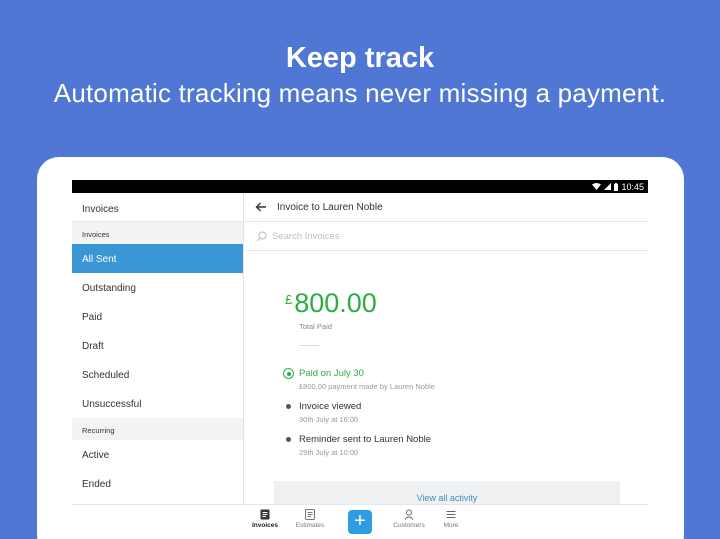  I want to click on tab-customers: Customers, so click(409, 519).